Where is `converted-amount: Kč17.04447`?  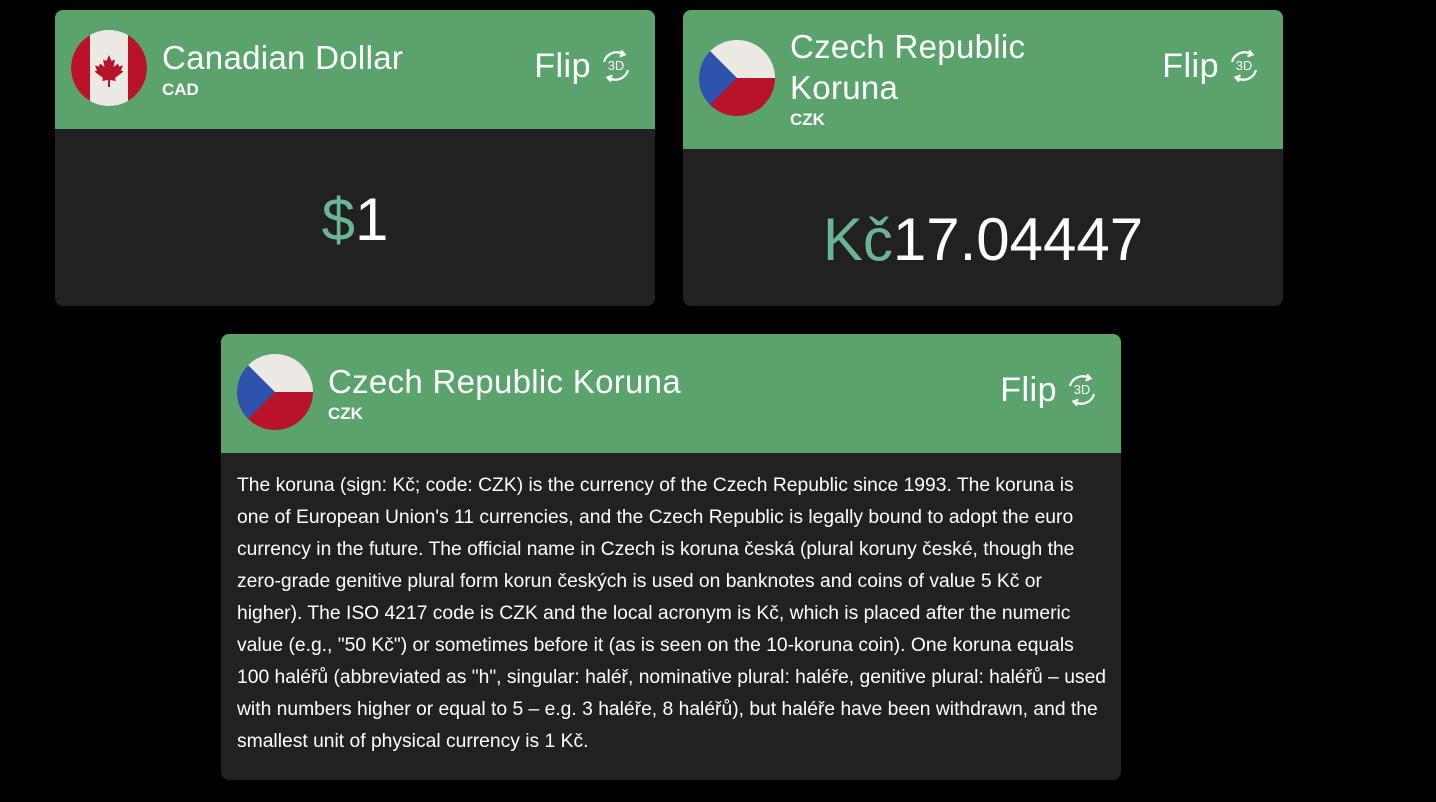
converted-amount: Kč17.04447 is located at coordinates (983, 240).